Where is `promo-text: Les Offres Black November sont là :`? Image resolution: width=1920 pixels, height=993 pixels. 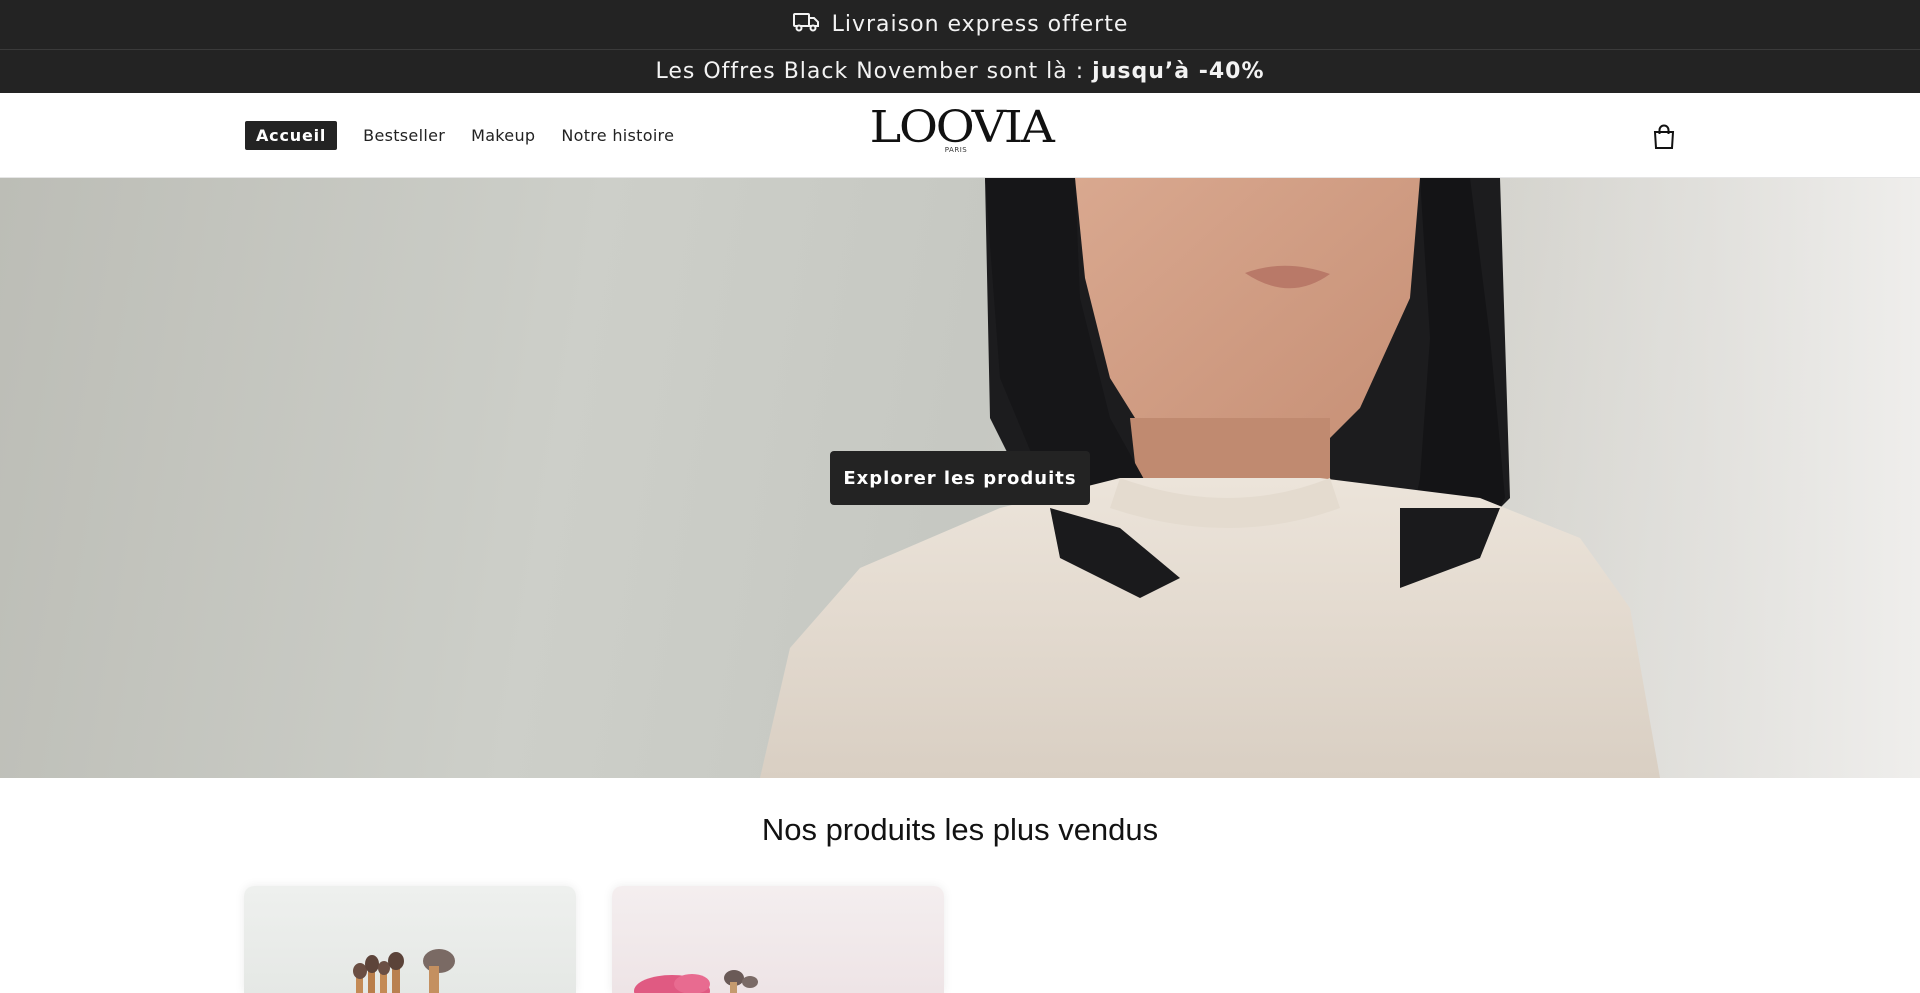 promo-text: Les Offres Black November sont là : is located at coordinates (870, 71).